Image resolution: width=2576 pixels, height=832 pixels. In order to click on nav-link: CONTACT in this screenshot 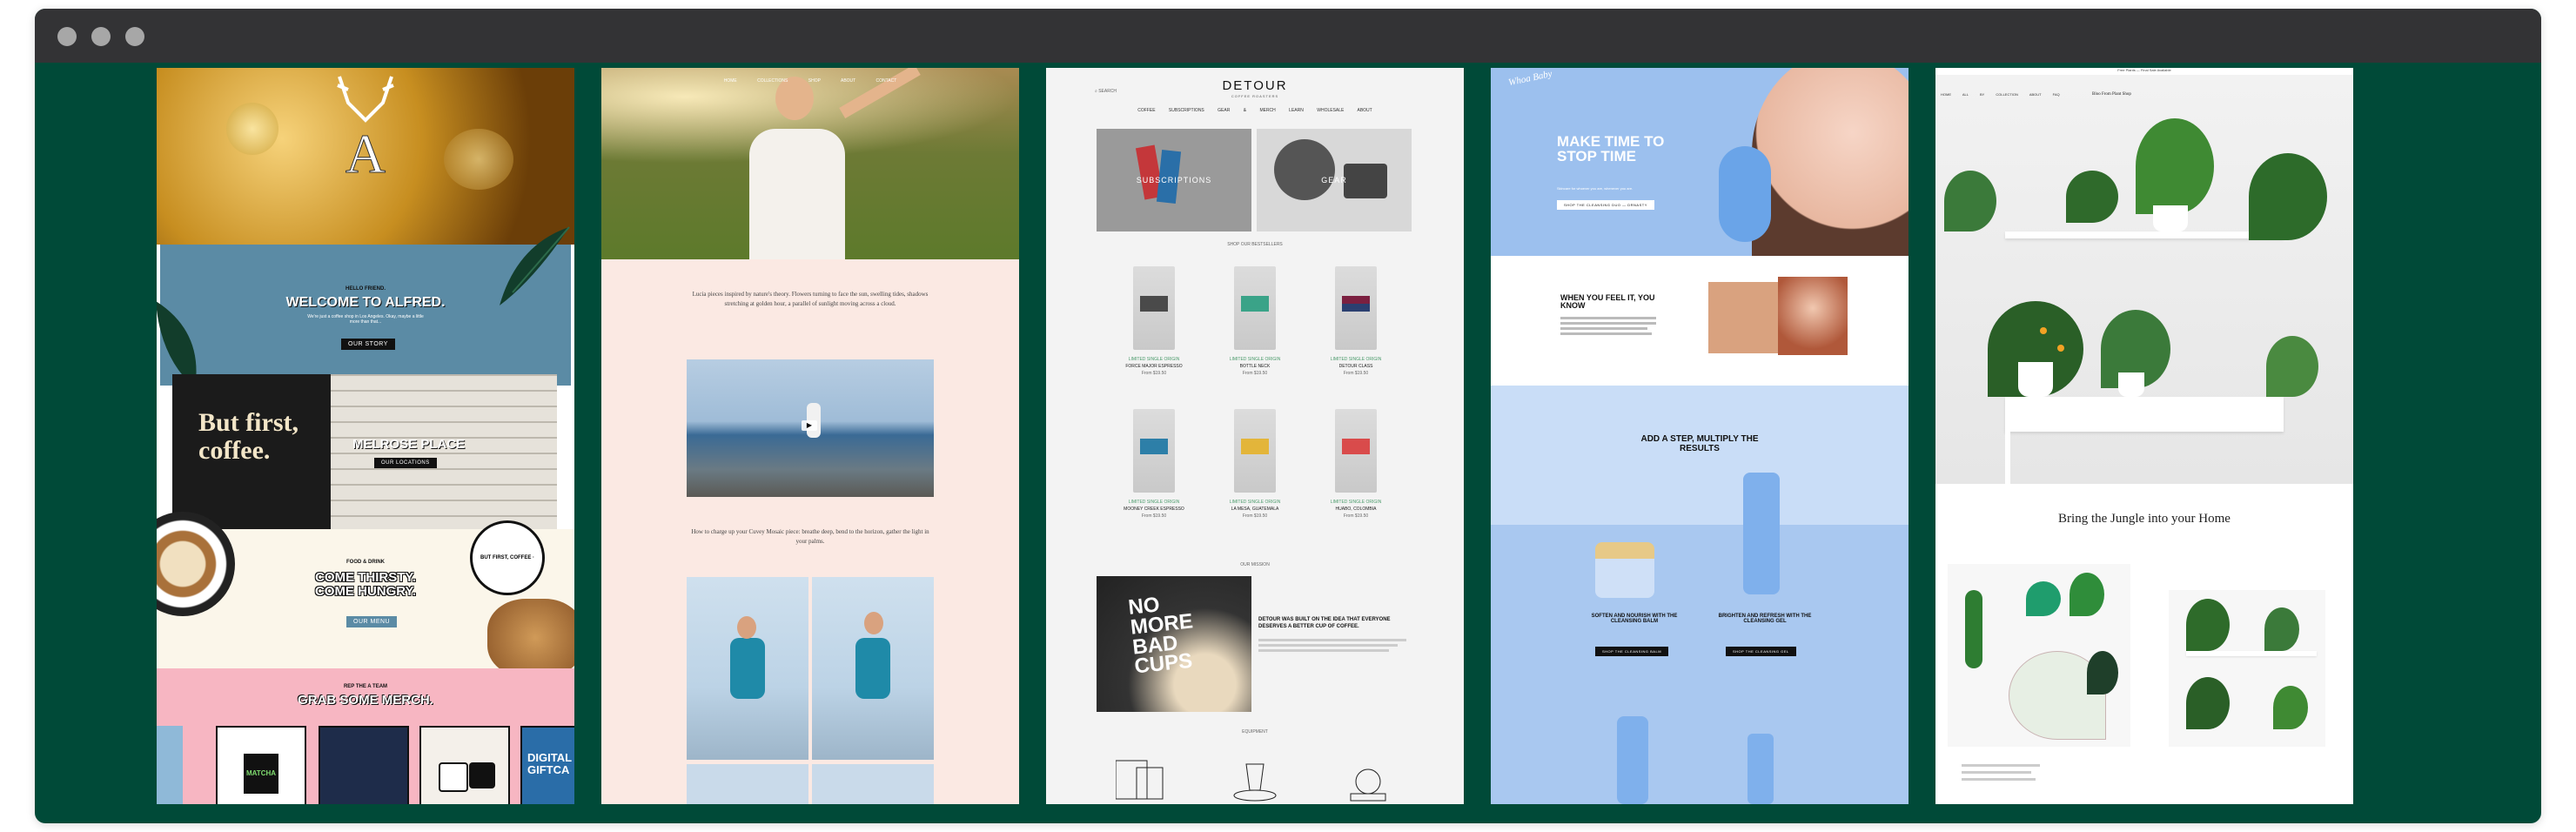, I will do `click(886, 81)`.